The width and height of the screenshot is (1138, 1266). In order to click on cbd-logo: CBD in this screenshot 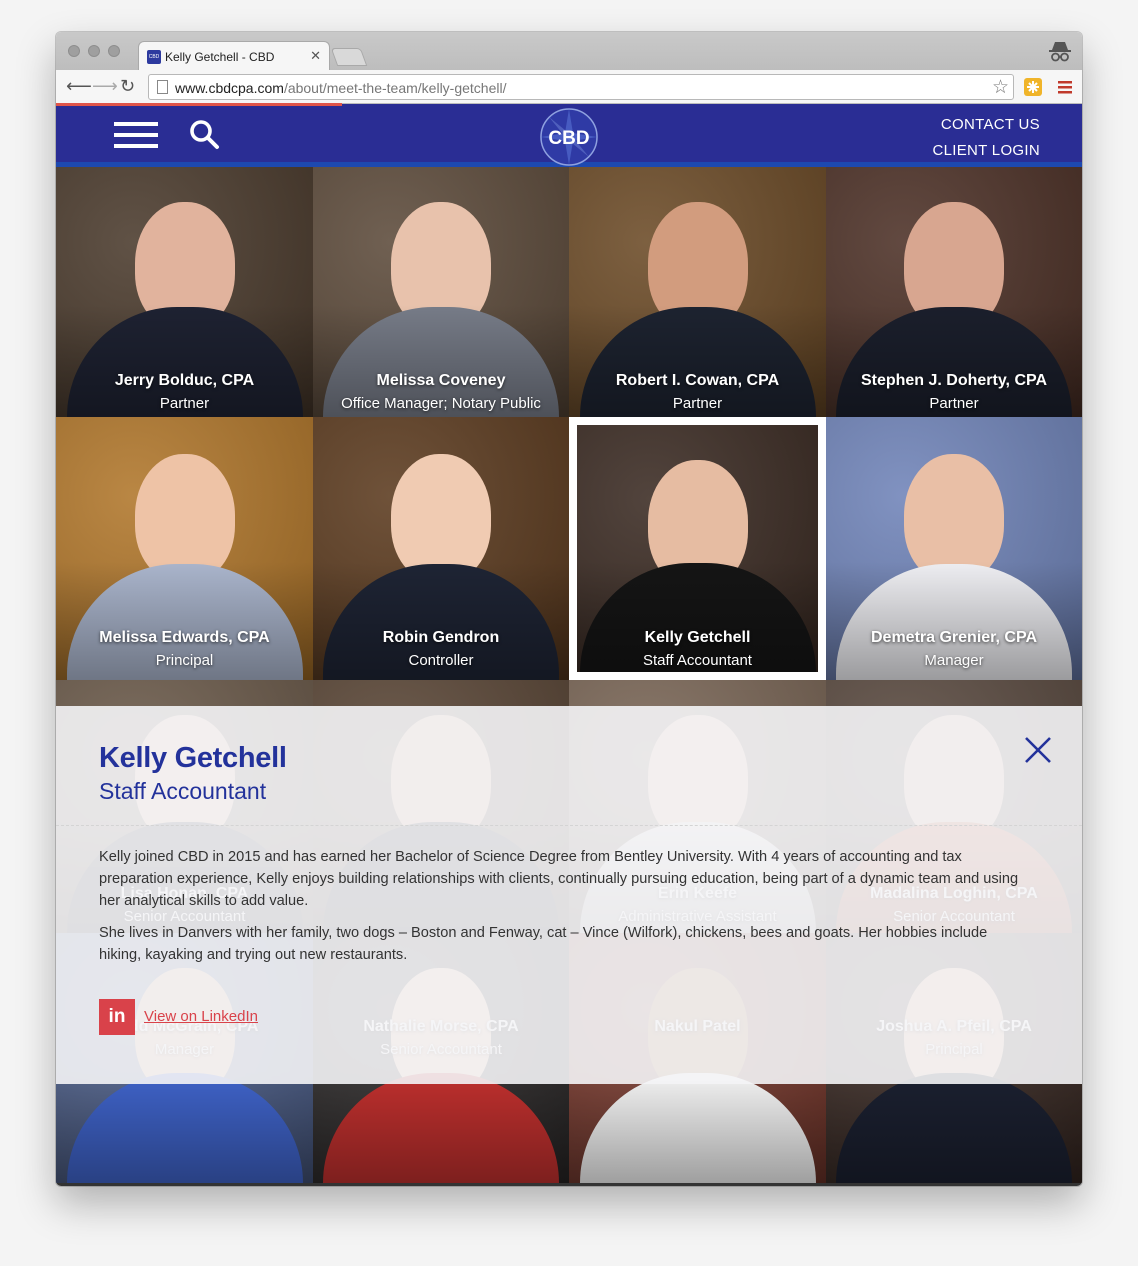, I will do `click(569, 137)`.